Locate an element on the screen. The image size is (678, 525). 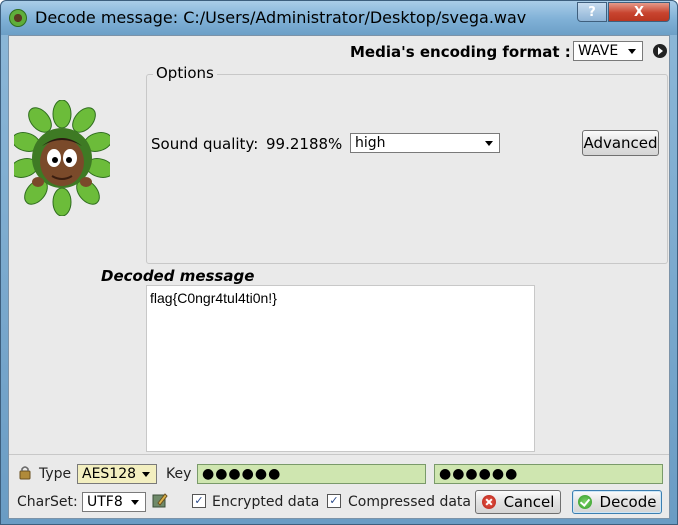
lock-icon is located at coordinates (25, 473).